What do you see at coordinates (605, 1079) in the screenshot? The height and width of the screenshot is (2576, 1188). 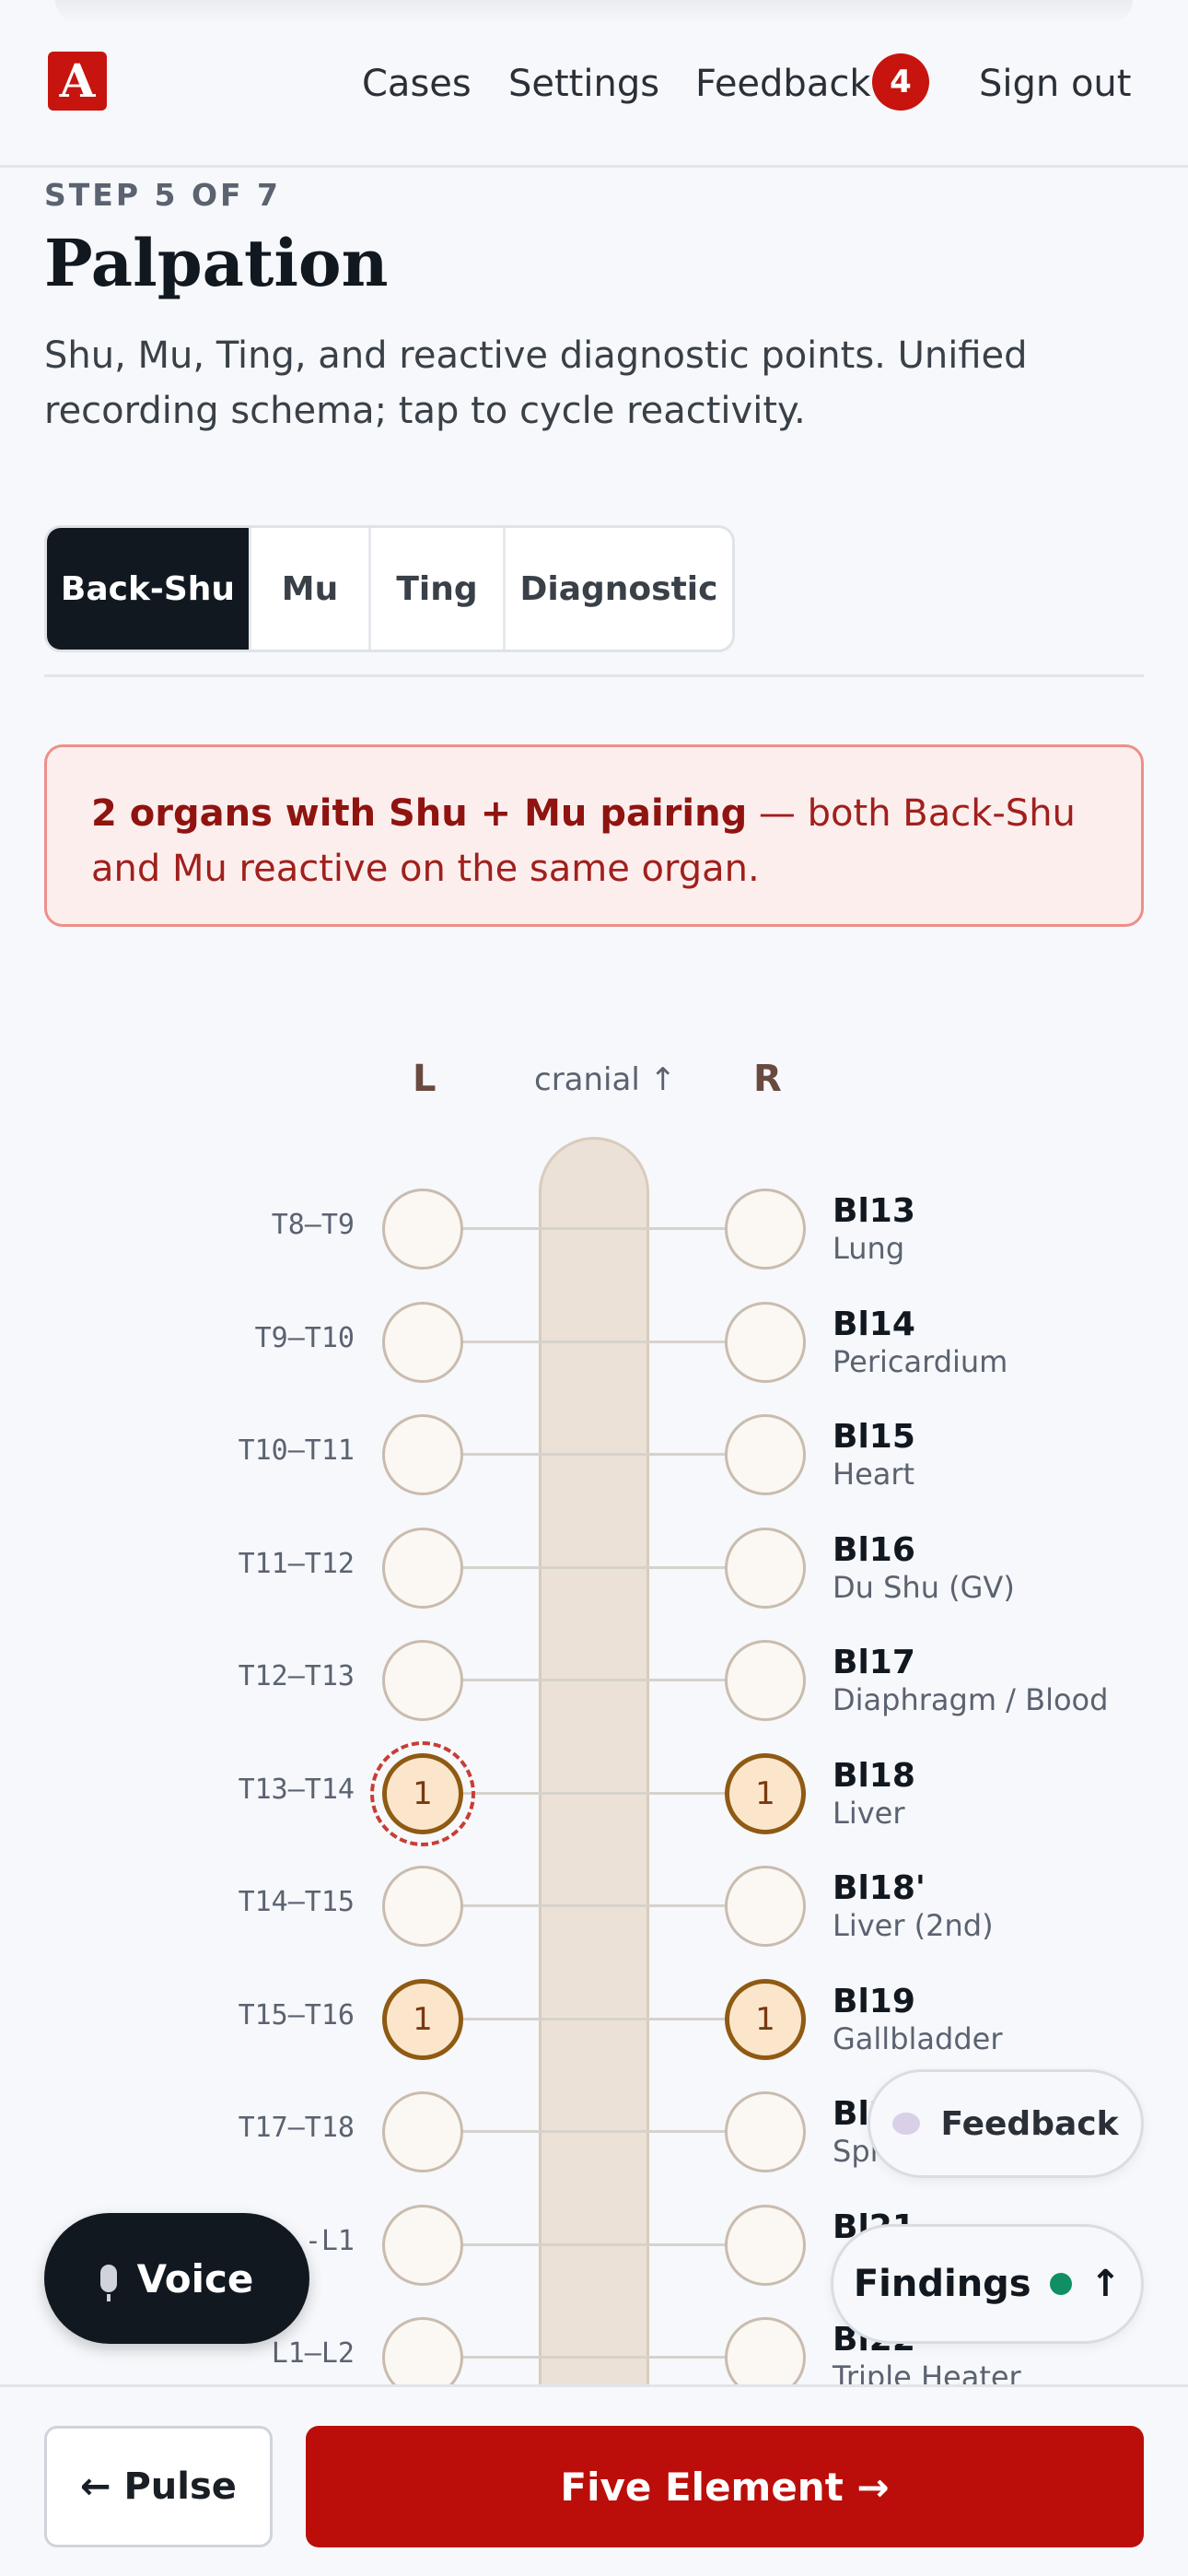 I see `cranial-label: cranial ↑` at bounding box center [605, 1079].